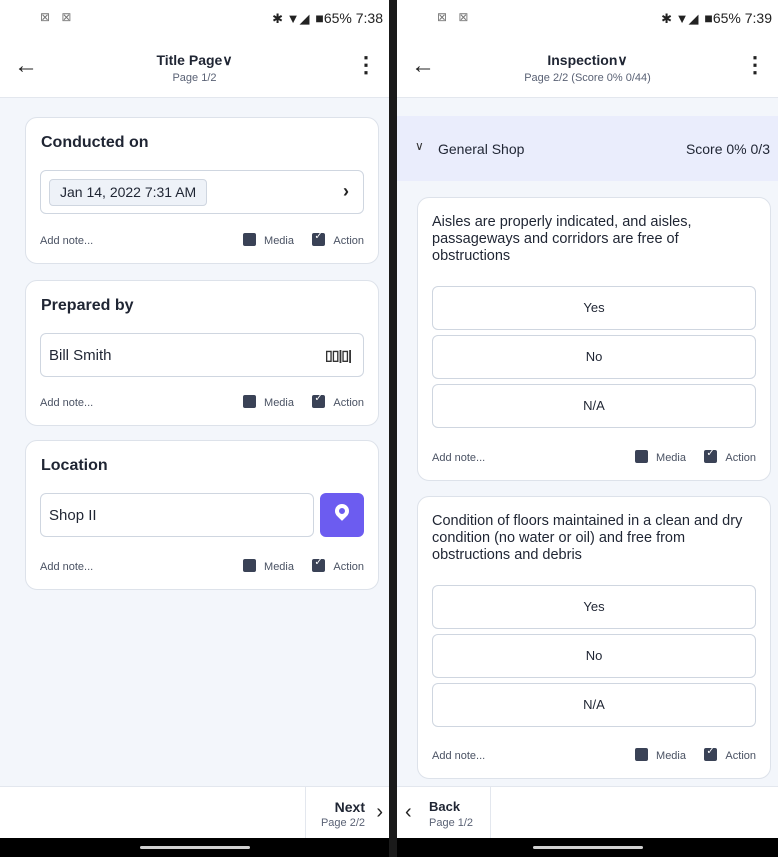  What do you see at coordinates (177, 515) in the screenshot?
I see `location-input: Shop II` at bounding box center [177, 515].